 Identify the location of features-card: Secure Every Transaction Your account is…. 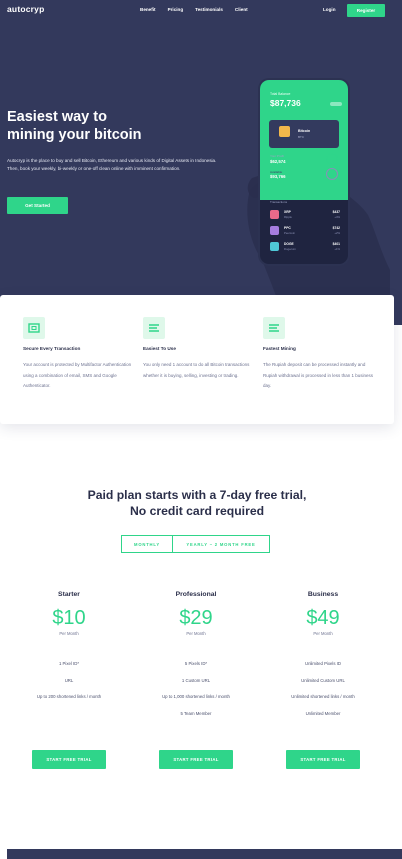
(197, 359).